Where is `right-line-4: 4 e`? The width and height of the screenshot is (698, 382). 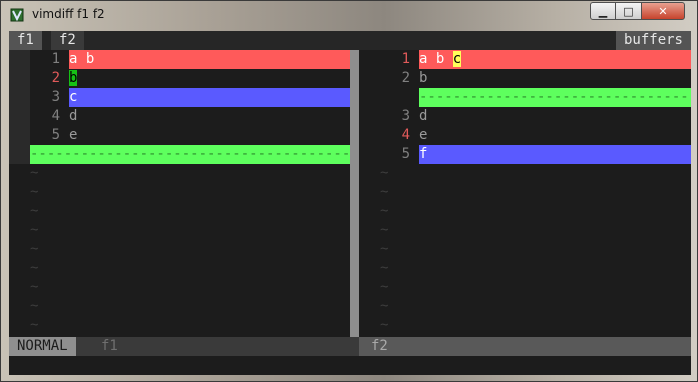 right-line-4: 4 e is located at coordinates (525, 135).